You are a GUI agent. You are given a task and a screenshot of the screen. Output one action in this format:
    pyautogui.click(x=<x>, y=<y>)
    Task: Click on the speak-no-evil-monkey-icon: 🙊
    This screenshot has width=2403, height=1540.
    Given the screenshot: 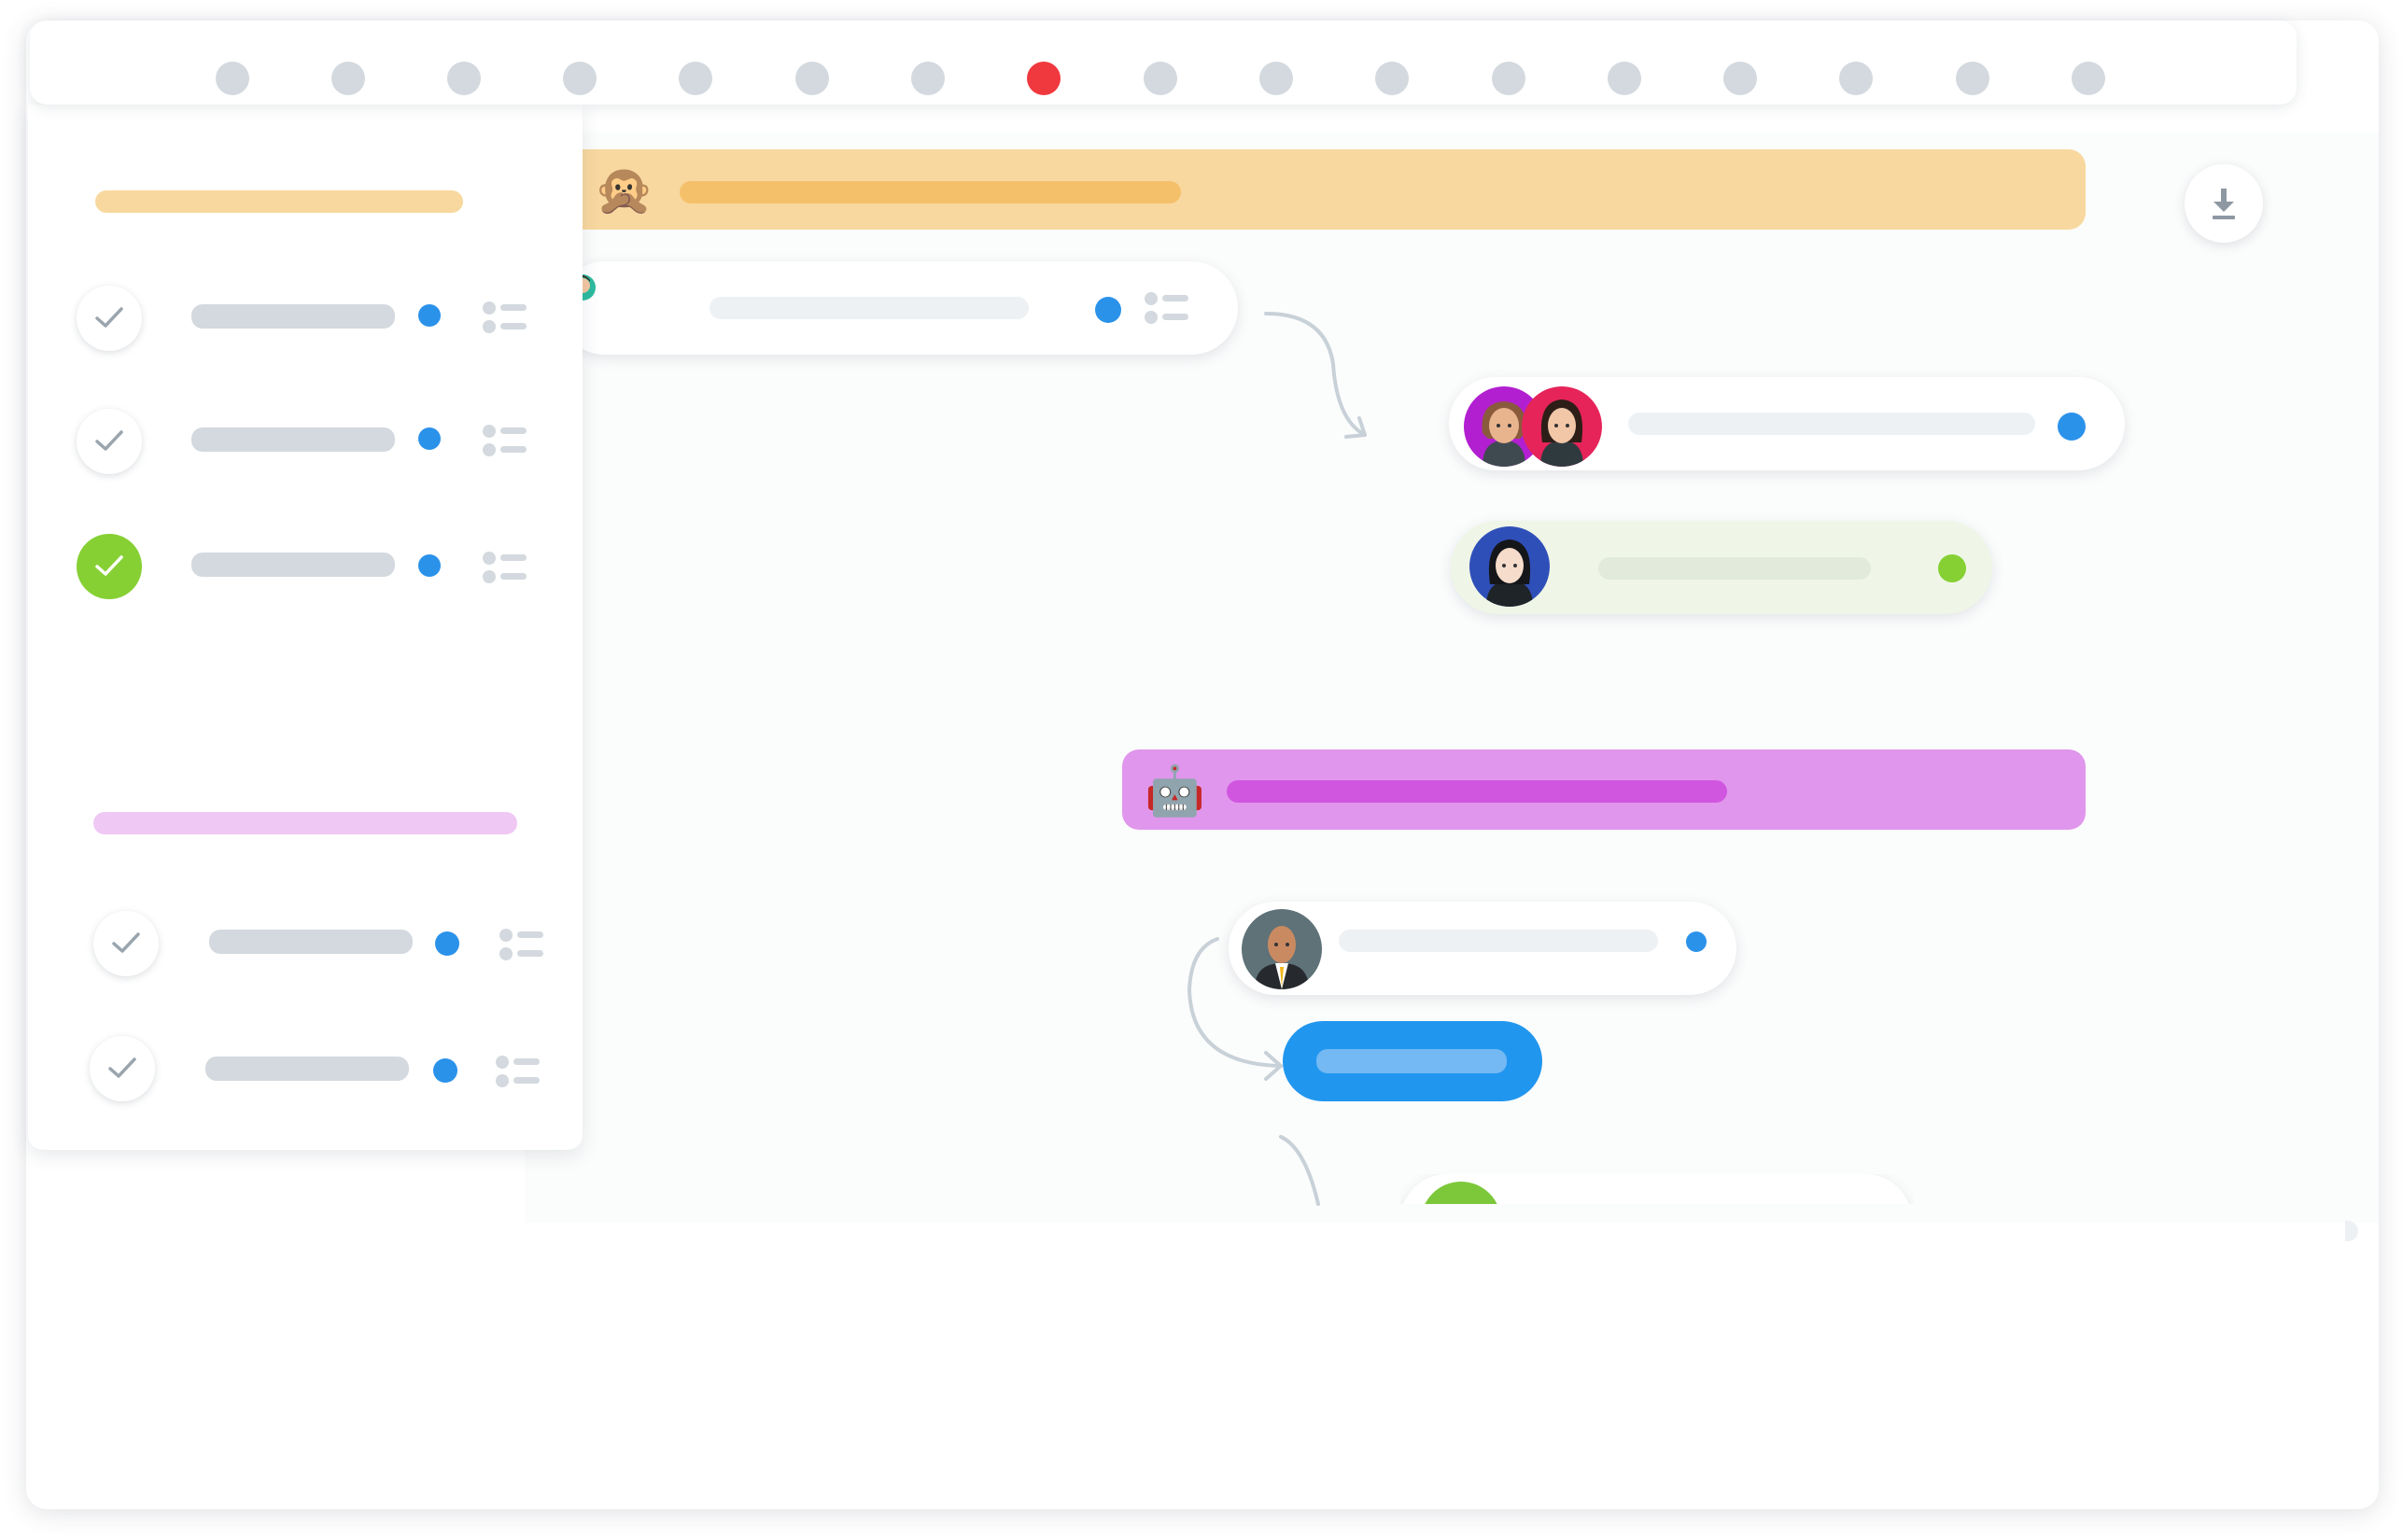 What is the action you would take?
    pyautogui.click(x=624, y=190)
    